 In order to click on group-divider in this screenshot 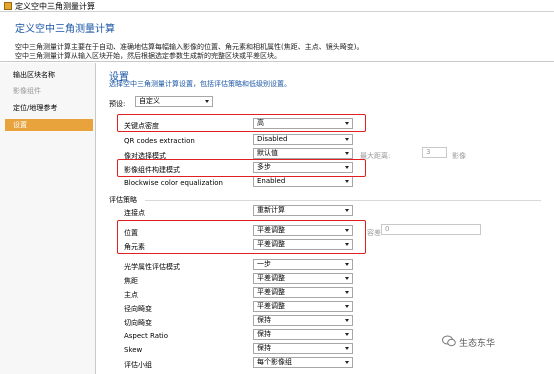, I will do `click(343, 200)`.